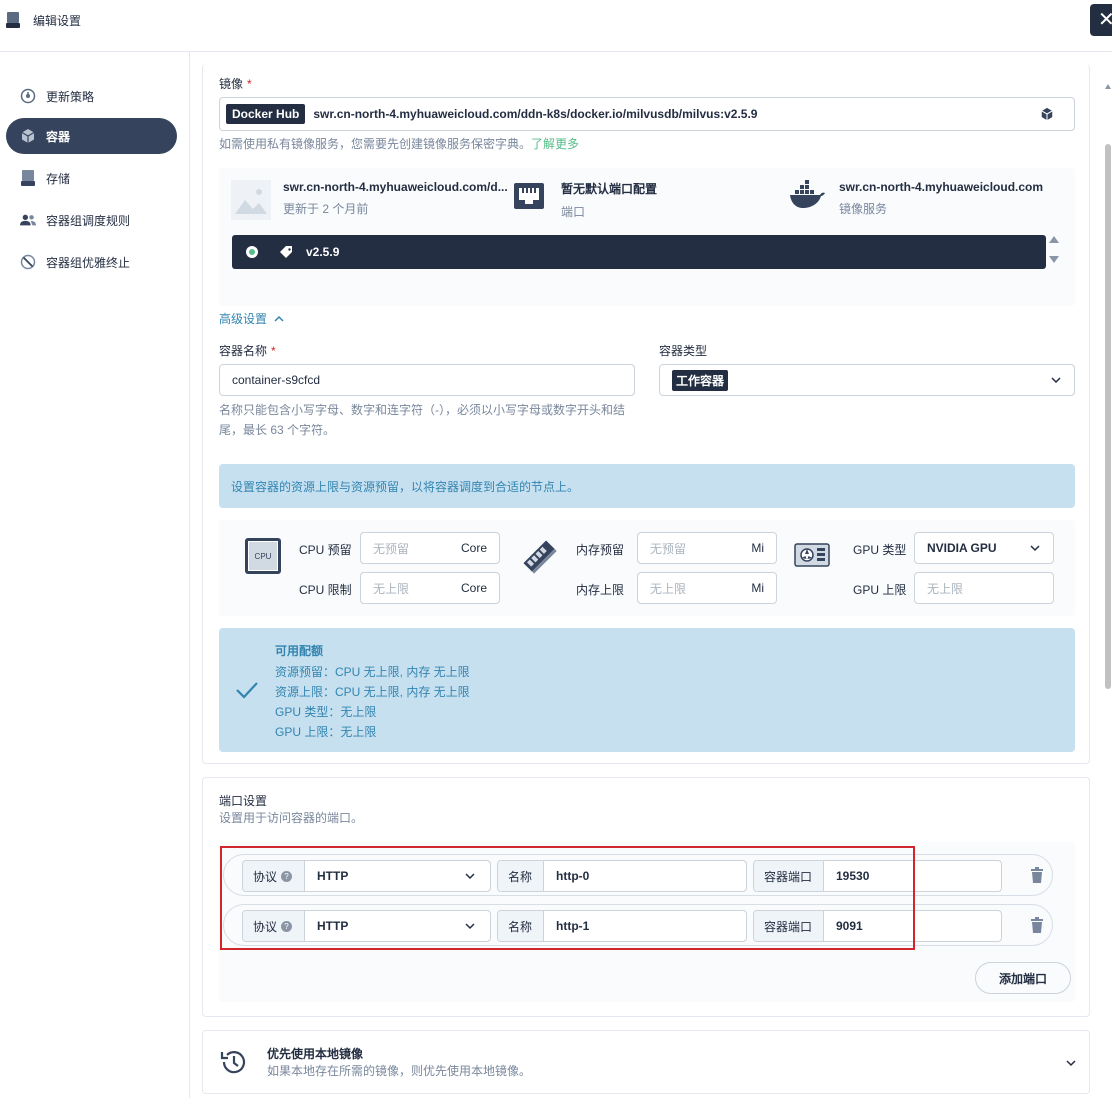  I want to click on registry-info-sub: 镜像服务, so click(863, 209).